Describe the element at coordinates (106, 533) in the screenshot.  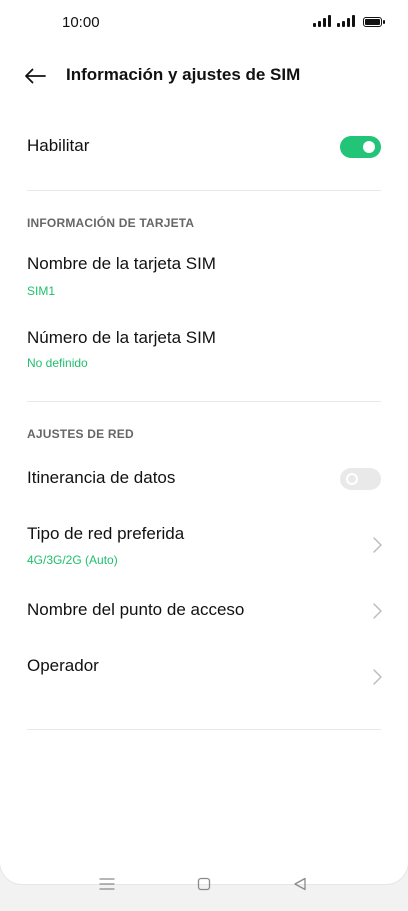
I see `preferred-network-label: Tipo de red preferida` at that location.